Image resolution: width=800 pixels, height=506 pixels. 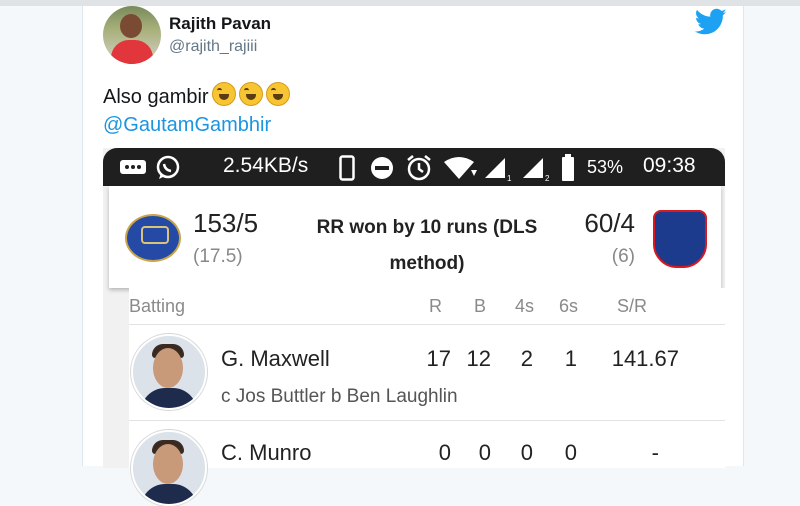 What do you see at coordinates (570, 358) in the screenshot?
I see `player-sixes: 1` at bounding box center [570, 358].